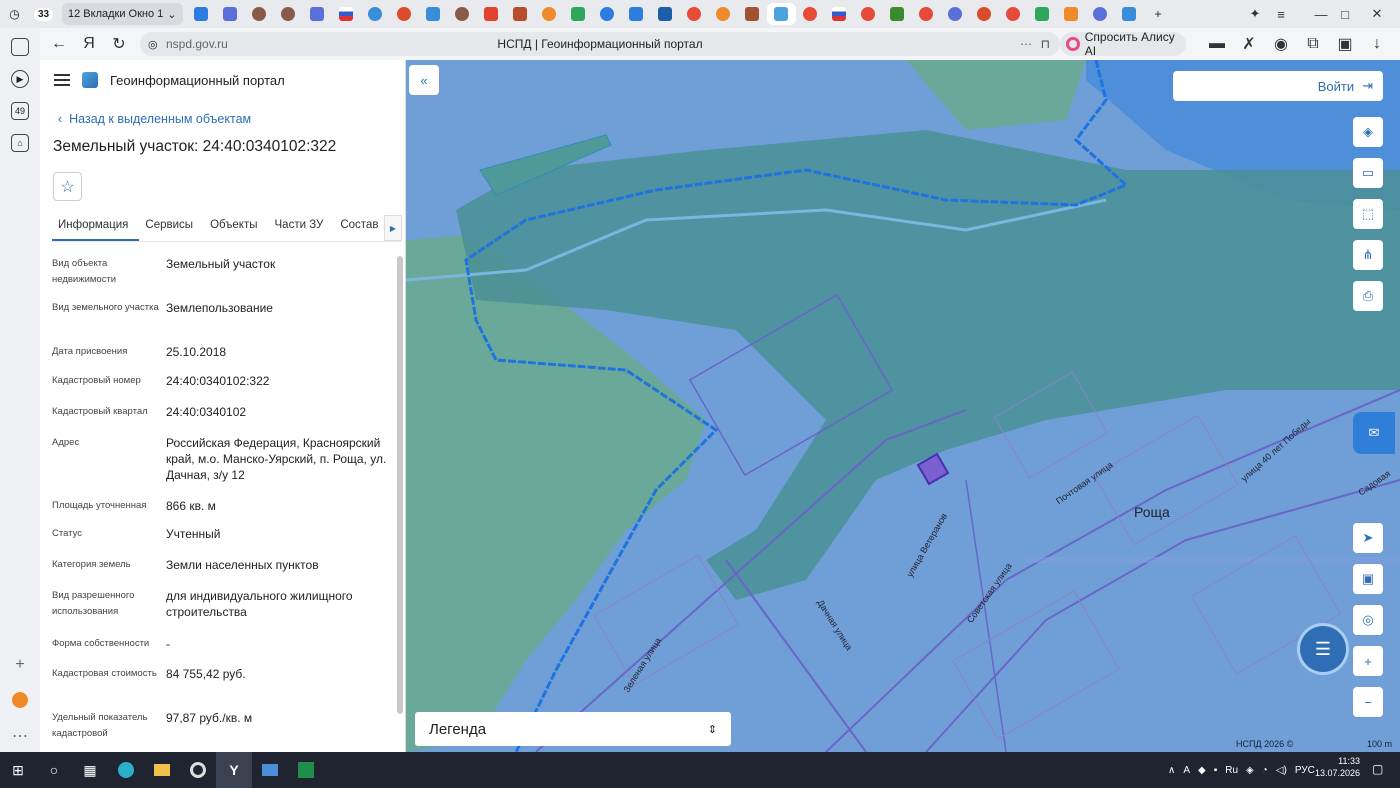 Image resolution: width=1400 pixels, height=788 pixels. I want to click on tray-app-icon: A, so click(1186, 770).